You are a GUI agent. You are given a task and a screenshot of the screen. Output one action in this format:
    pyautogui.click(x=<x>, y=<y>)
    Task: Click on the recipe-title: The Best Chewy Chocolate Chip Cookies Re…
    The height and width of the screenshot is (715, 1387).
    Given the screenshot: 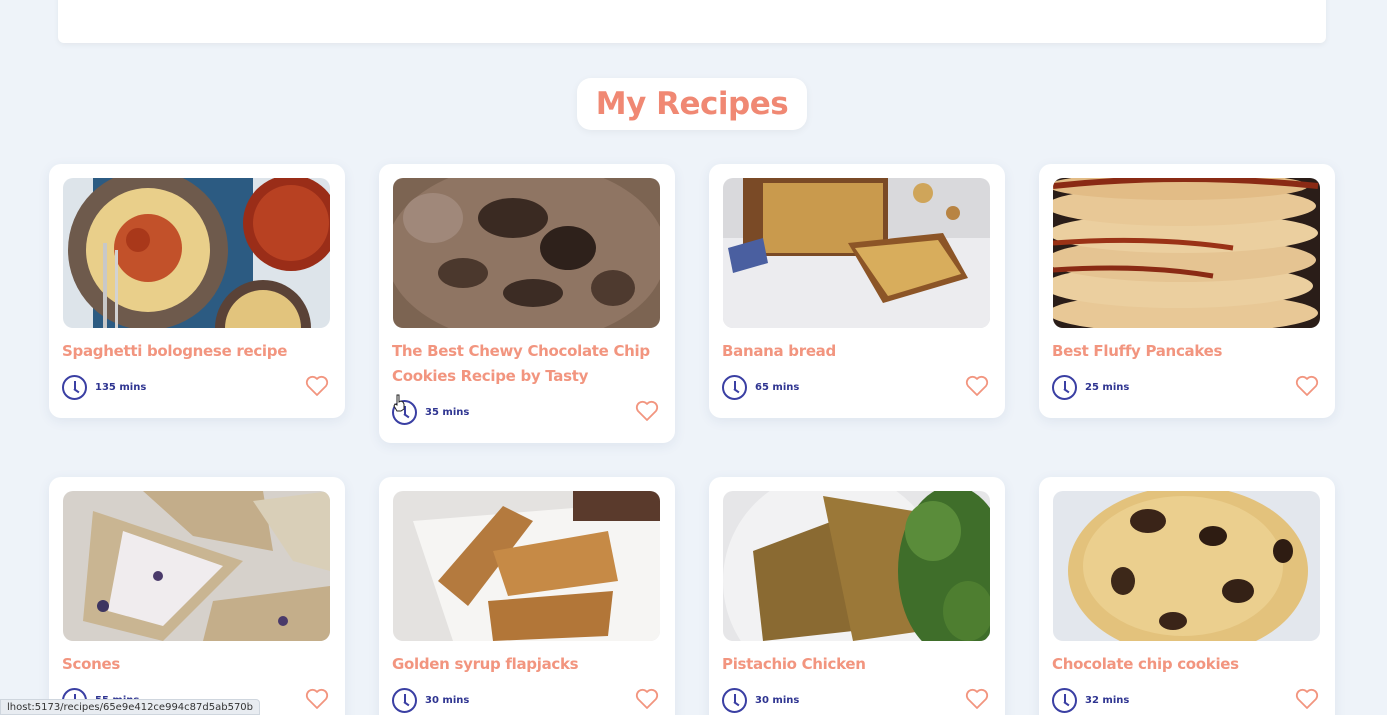 What is the action you would take?
    pyautogui.click(x=528, y=364)
    